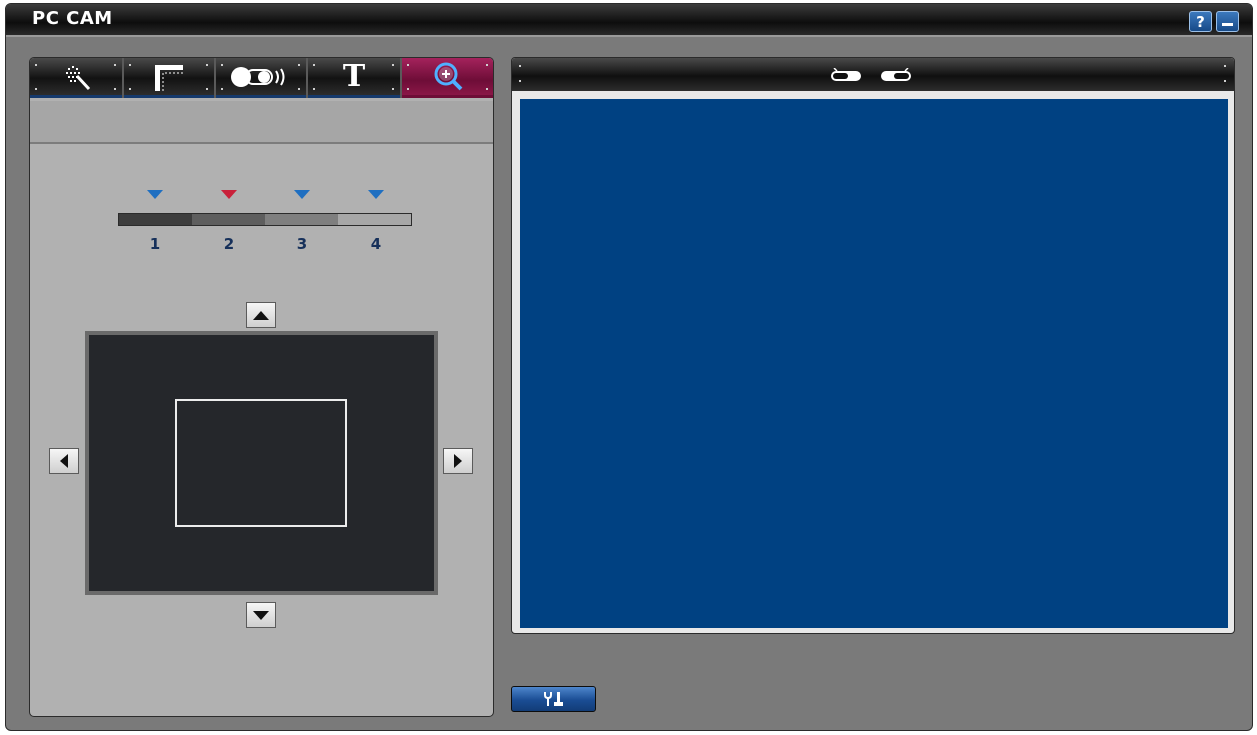 The width and height of the screenshot is (1257, 735). I want to click on zoom-level-label-4: 4, so click(376, 244).